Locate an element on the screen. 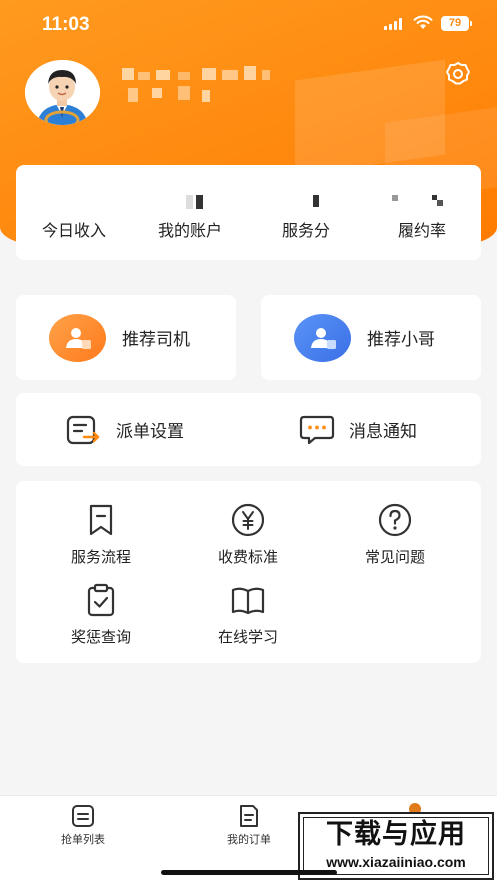 The width and height of the screenshot is (497, 883). rewards-penalties-button: 奖惩查询 is located at coordinates (101, 617).